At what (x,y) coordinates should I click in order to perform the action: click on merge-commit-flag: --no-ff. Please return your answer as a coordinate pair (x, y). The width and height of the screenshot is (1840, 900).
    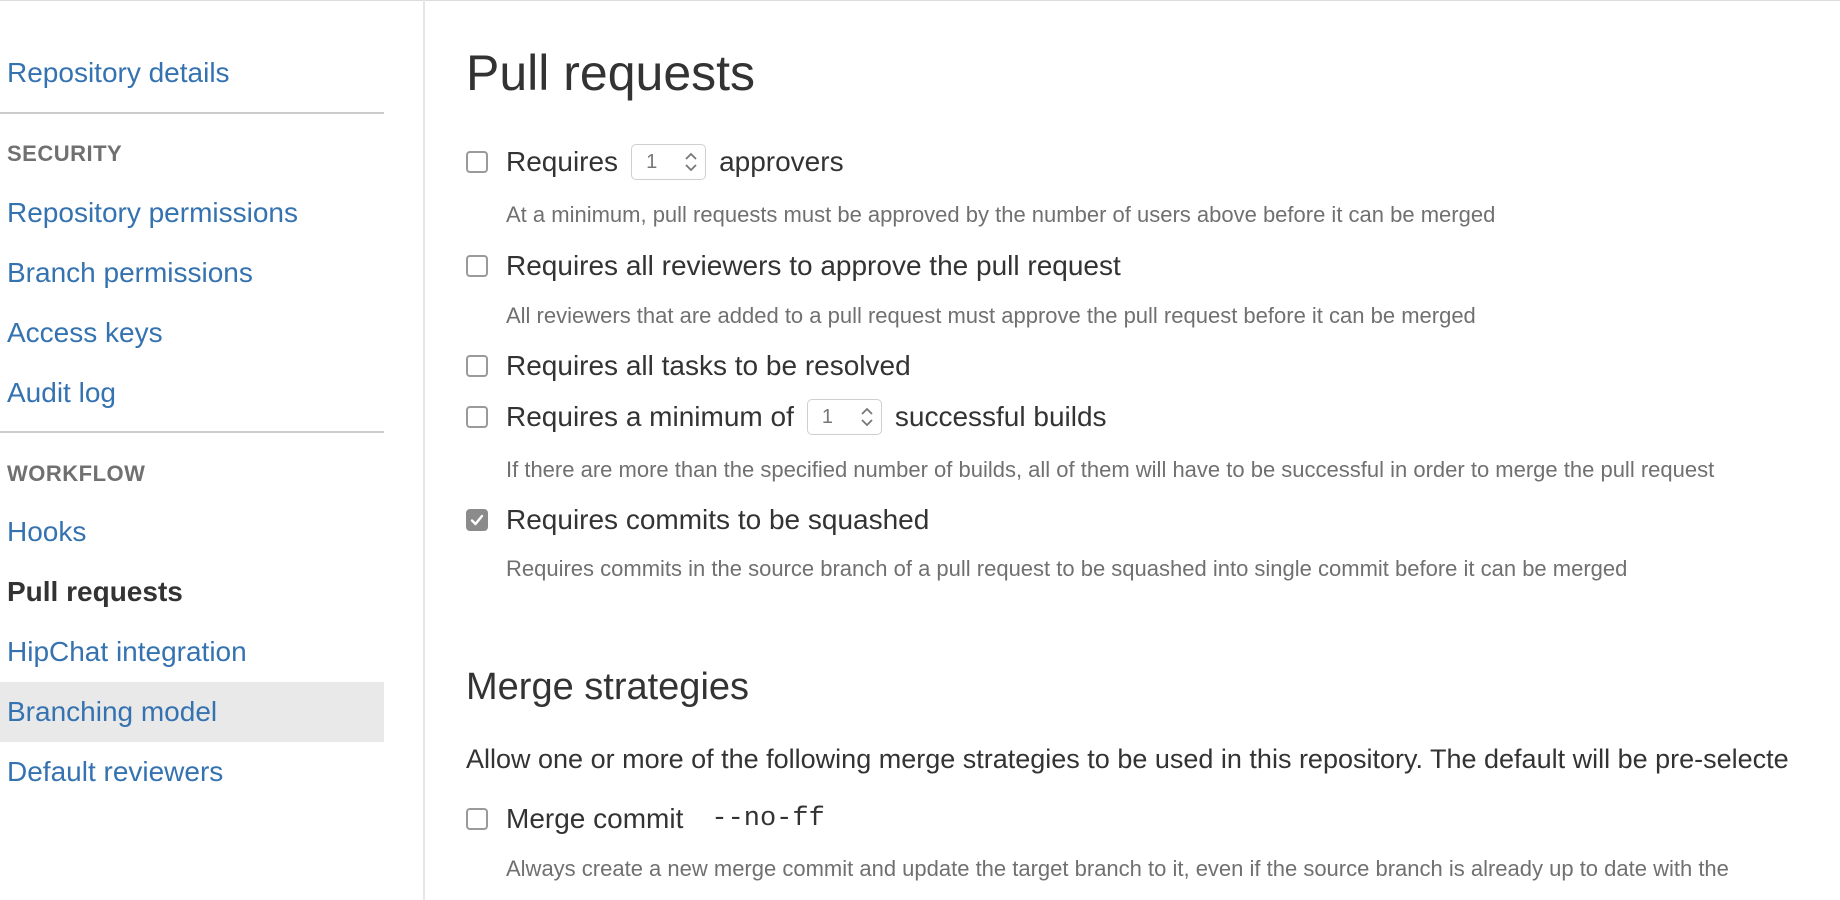
    Looking at the image, I should click on (768, 819).